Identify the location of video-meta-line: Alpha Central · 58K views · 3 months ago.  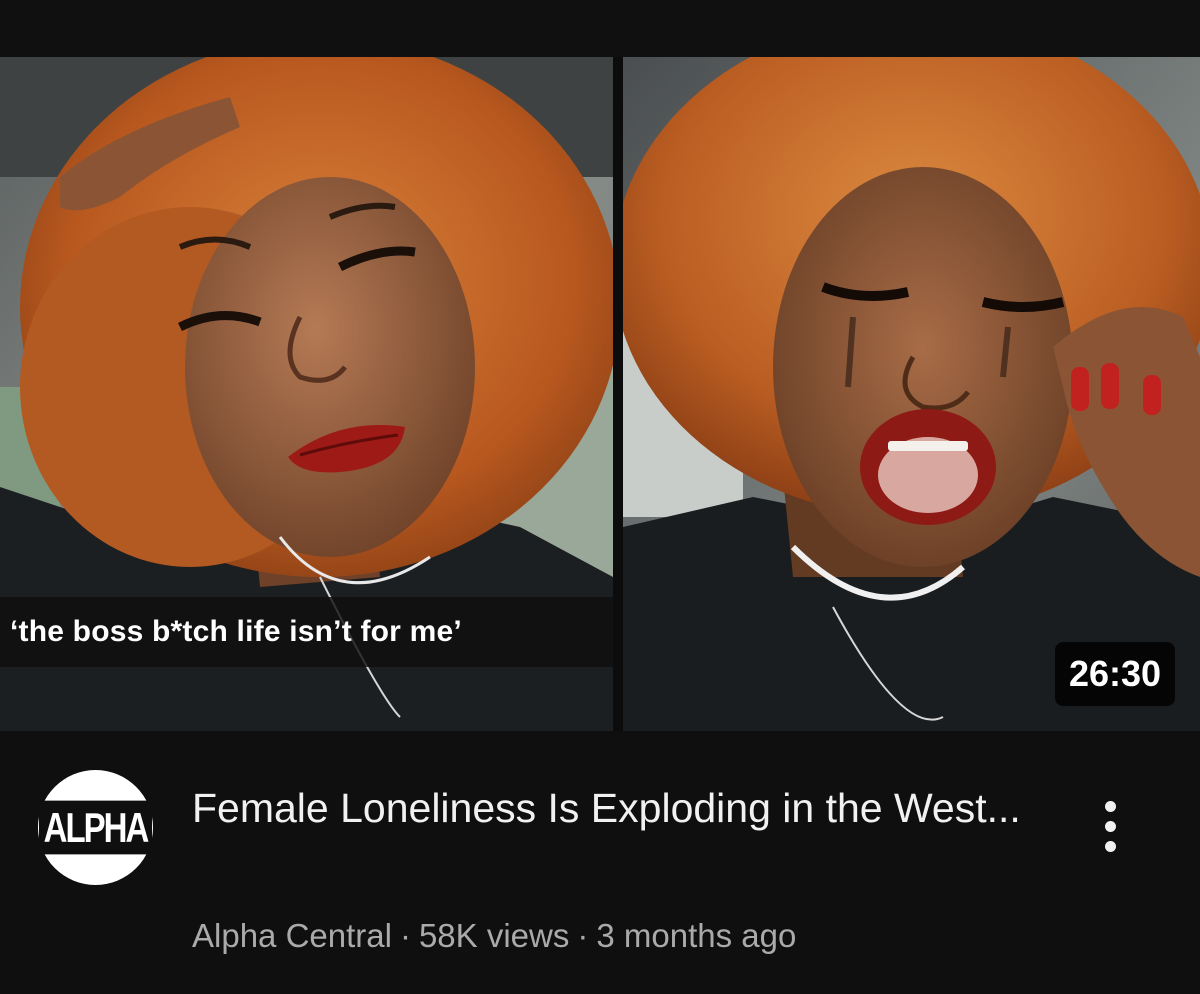
(642, 936).